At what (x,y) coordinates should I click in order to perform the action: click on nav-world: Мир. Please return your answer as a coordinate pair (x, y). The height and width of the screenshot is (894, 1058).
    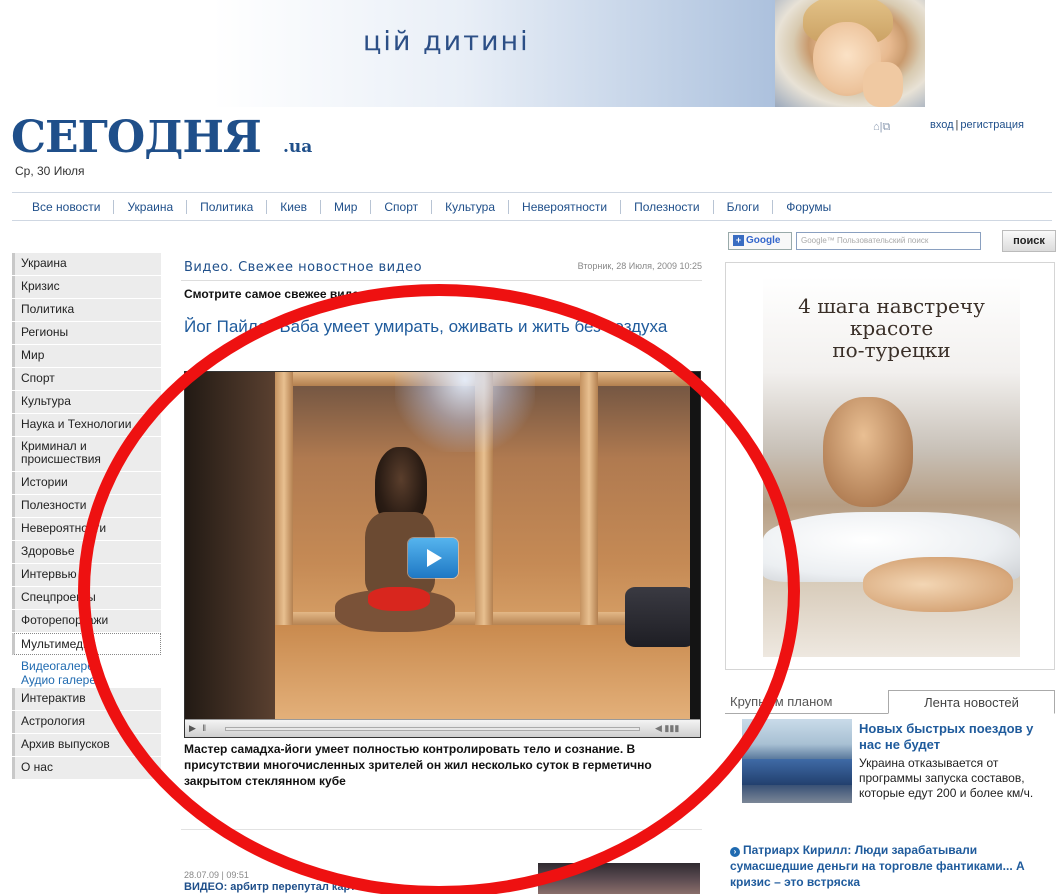
    Looking at the image, I should click on (346, 206).